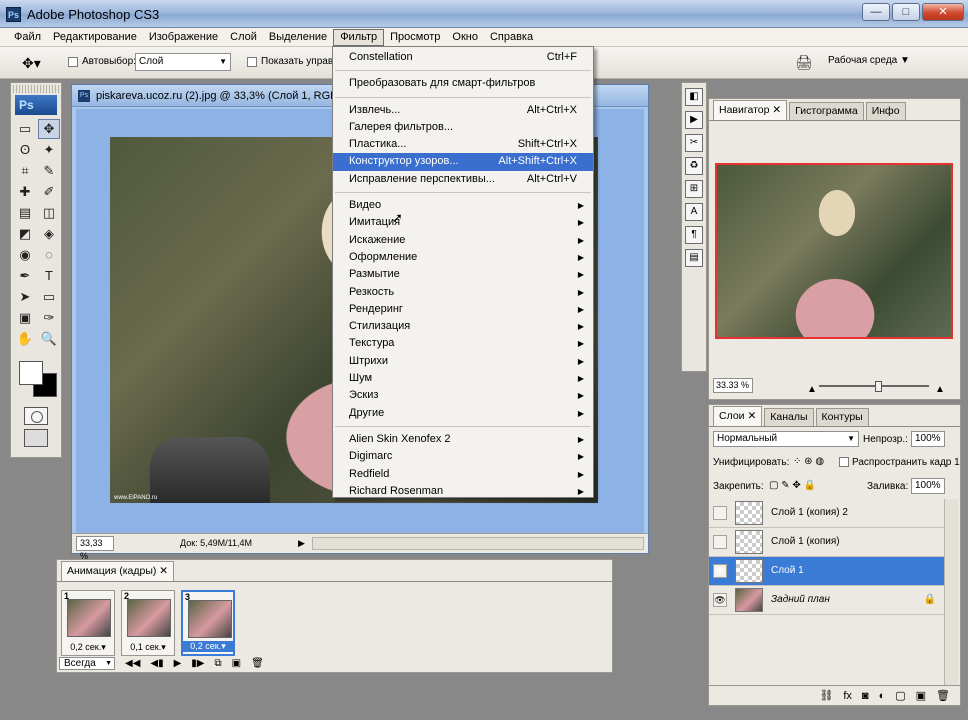 This screenshot has height=720, width=968. What do you see at coordinates (156, 663) in the screenshot?
I see `prev-frame-icon: ◀▮` at bounding box center [156, 663].